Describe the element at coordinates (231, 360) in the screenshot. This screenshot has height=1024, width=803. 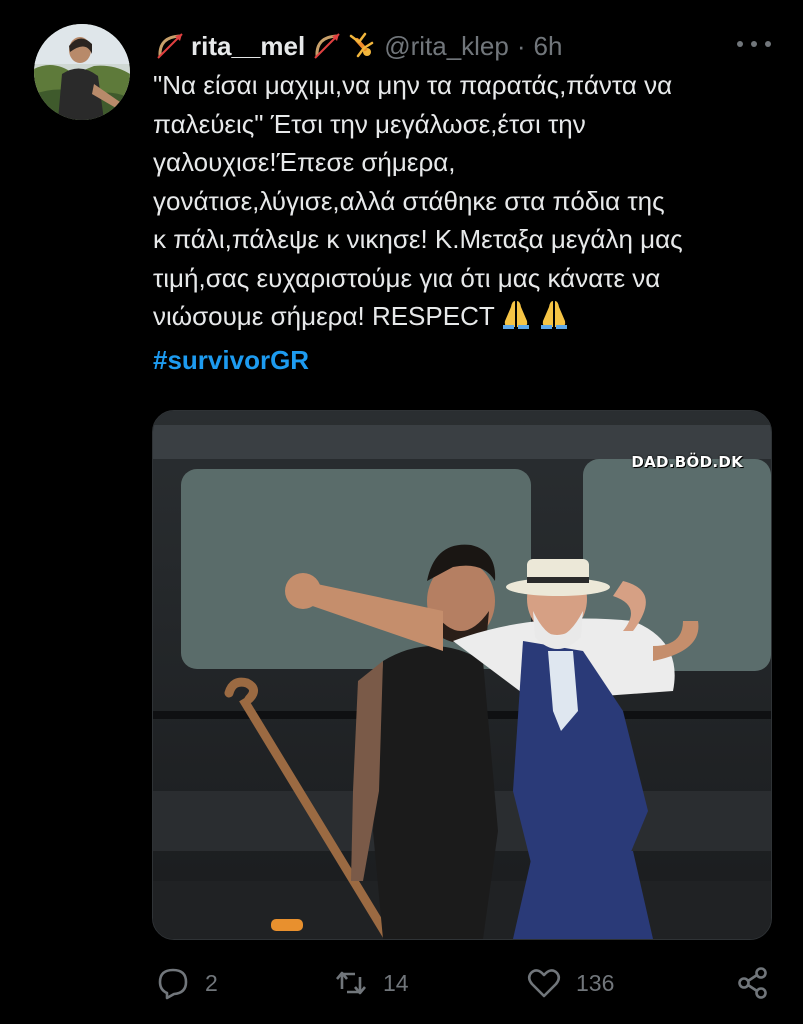
I see `hashtag-link: #survivorGR` at that location.